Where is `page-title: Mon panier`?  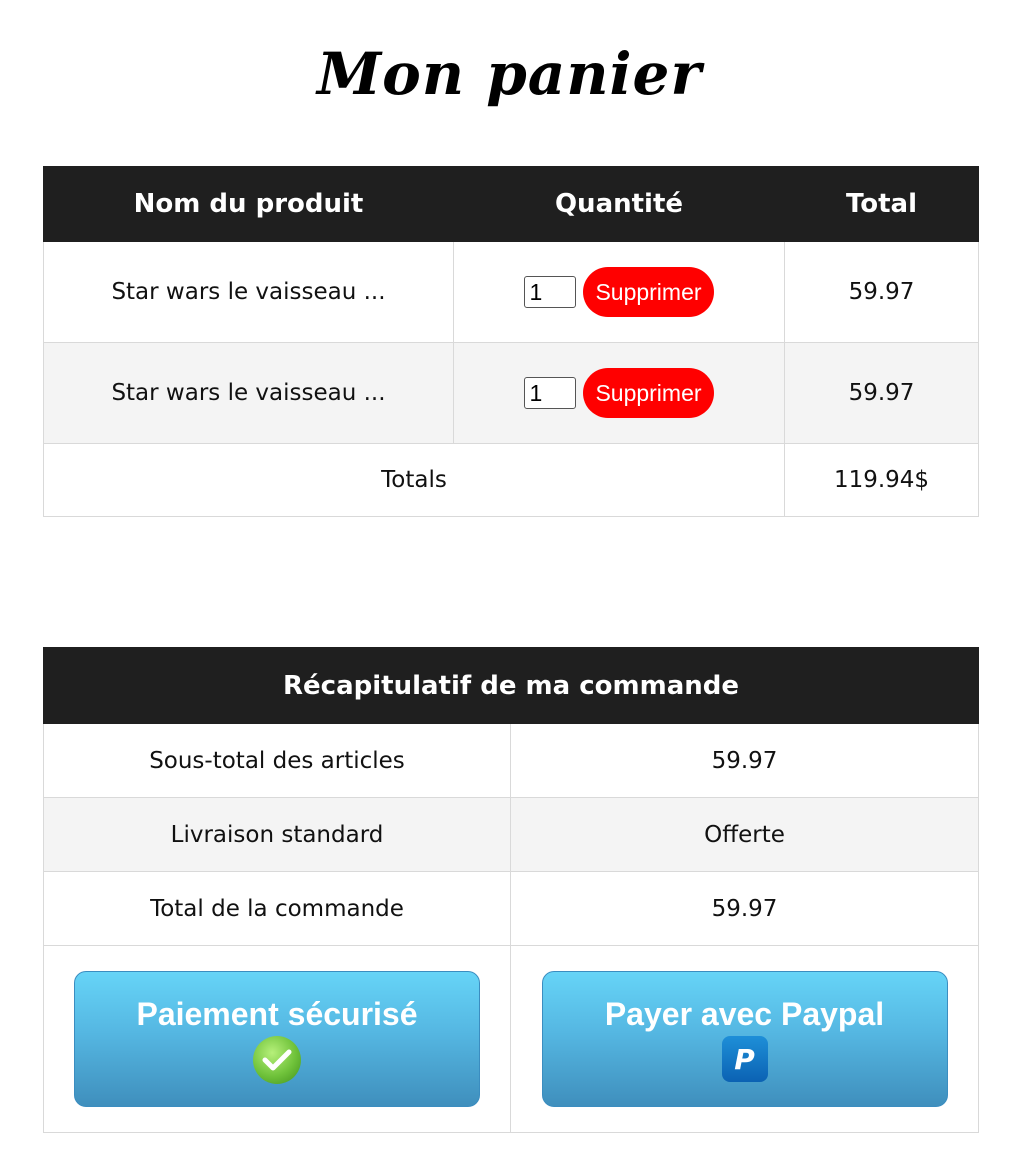
page-title: Mon panier is located at coordinates (509, 74).